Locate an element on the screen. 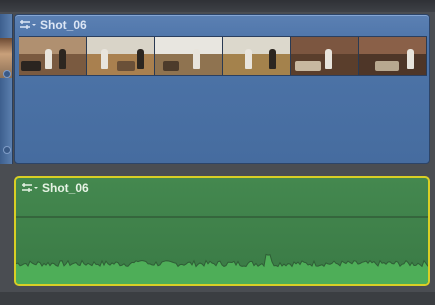 Image resolution: width=435 pixels, height=305 pixels. waveform-area is located at coordinates (222, 269).